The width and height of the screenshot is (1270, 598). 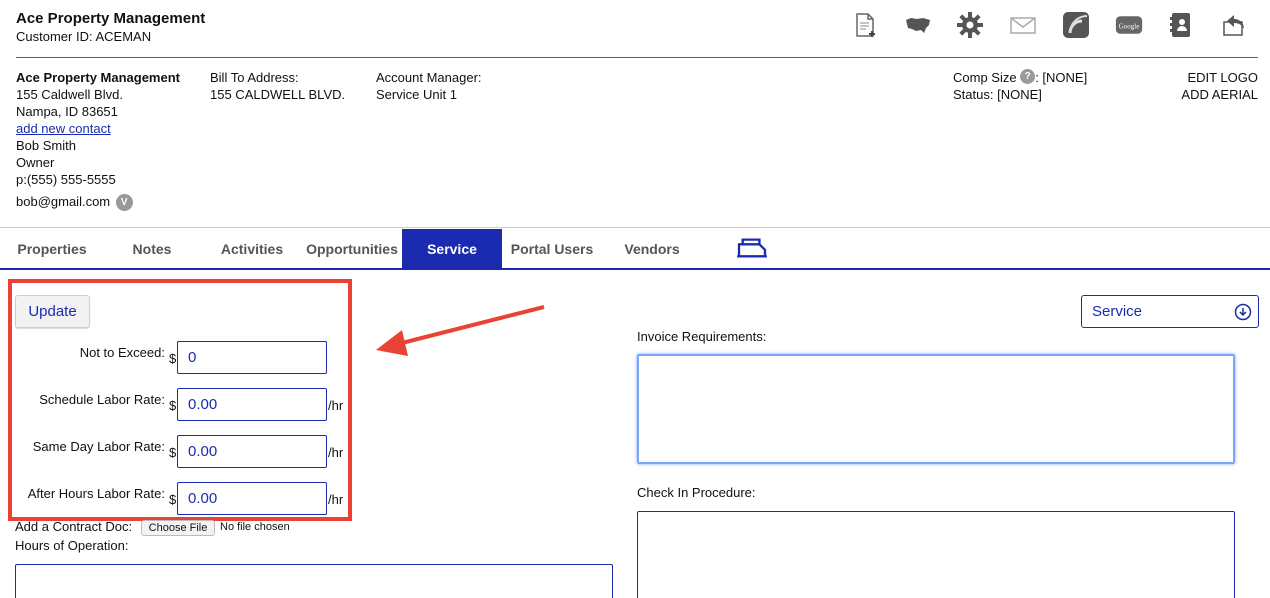 What do you see at coordinates (178, 528) in the screenshot?
I see `choose-file-button: Choose File` at bounding box center [178, 528].